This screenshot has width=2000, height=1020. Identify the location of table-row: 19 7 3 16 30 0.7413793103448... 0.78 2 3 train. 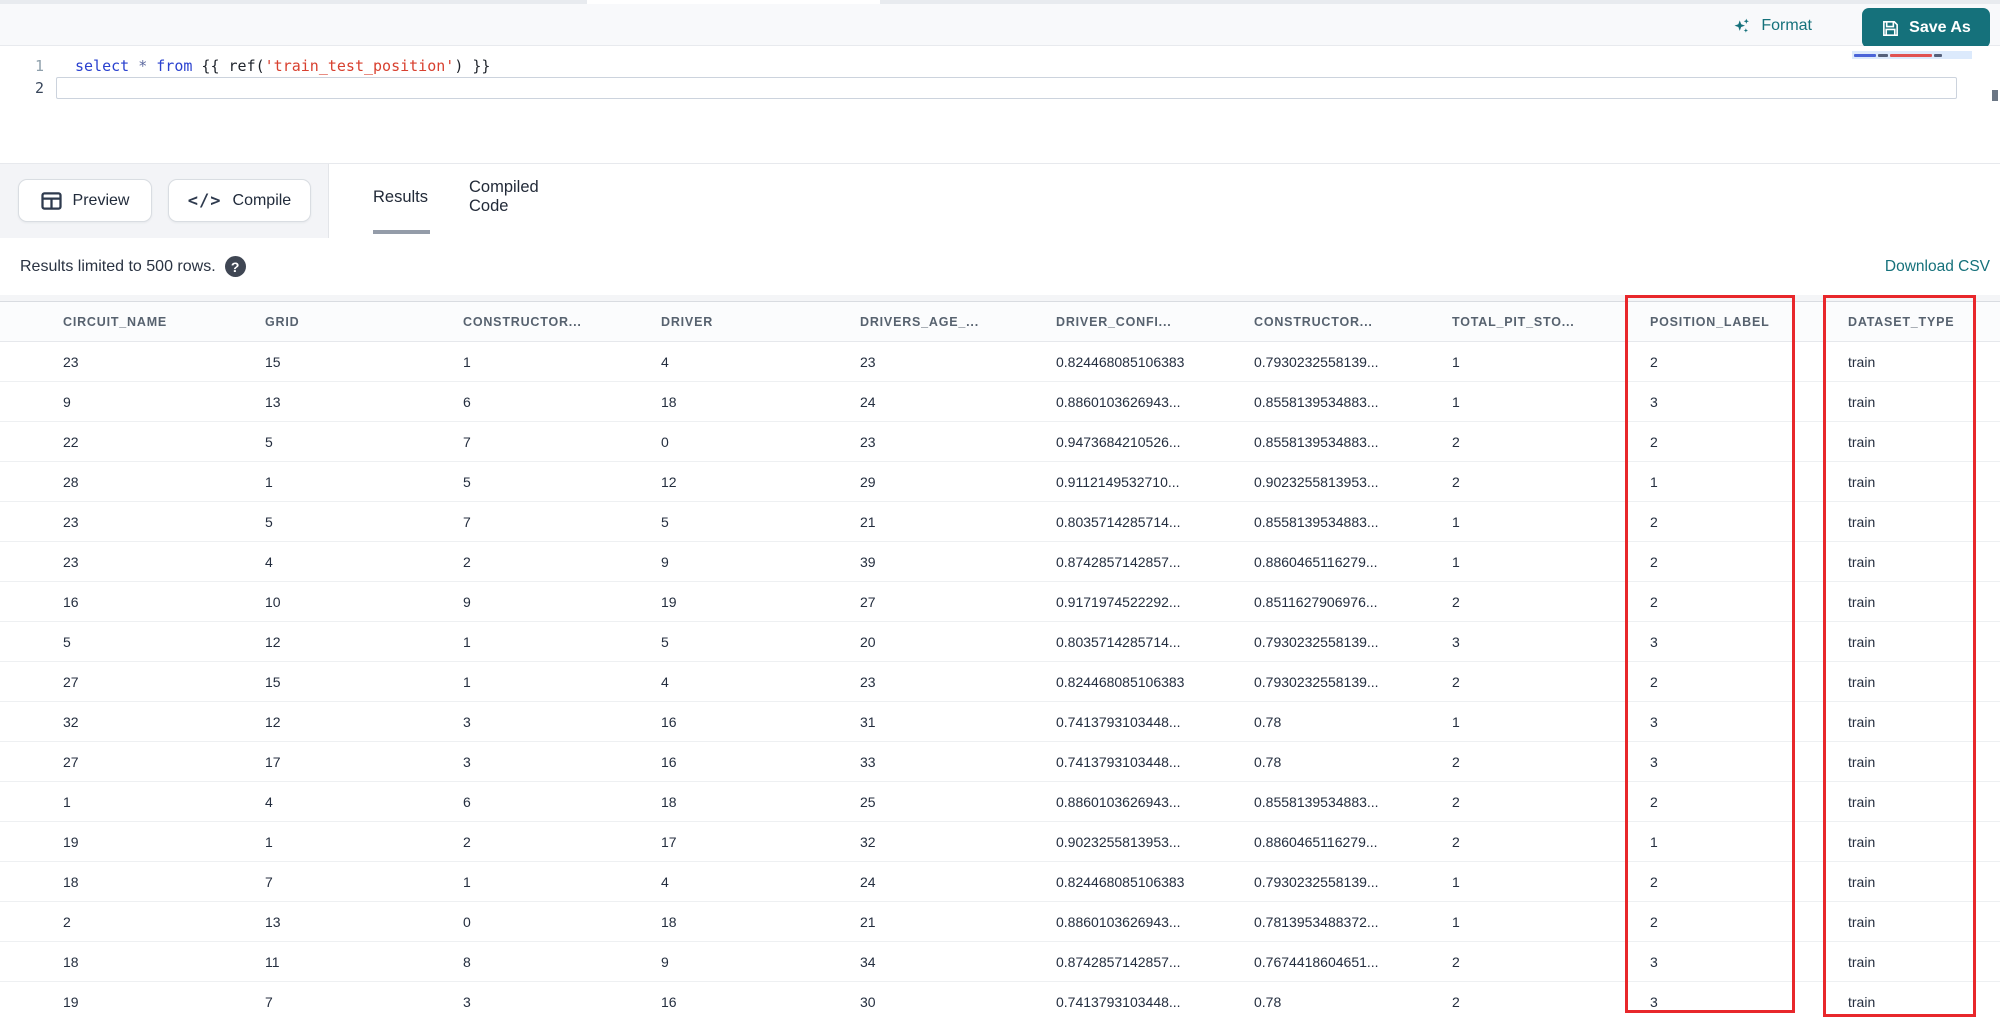
(1000, 1001).